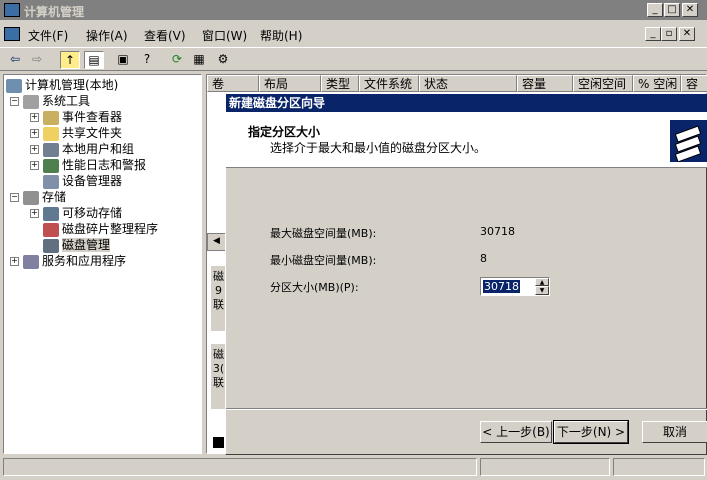  I want to click on back-button: < 上一步(B), so click(516, 432).